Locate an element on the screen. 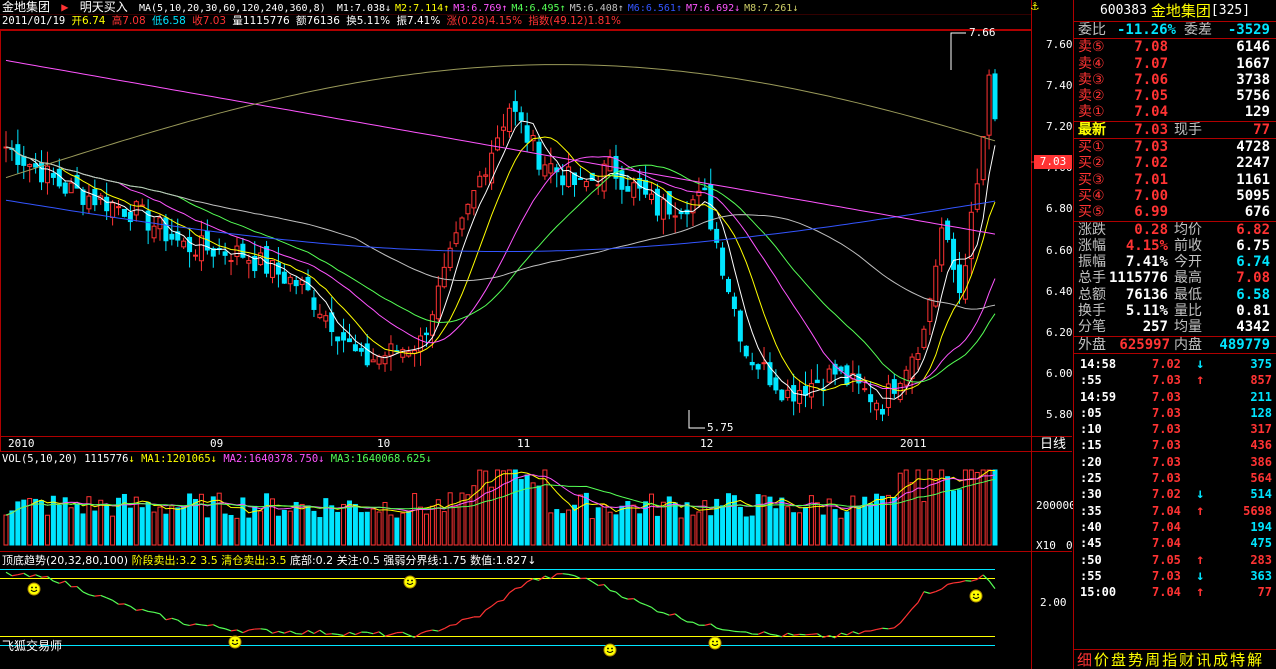 This screenshot has width=1276, height=669. stat-row: 总手 1115776 最高 7.08 is located at coordinates (1175, 278).